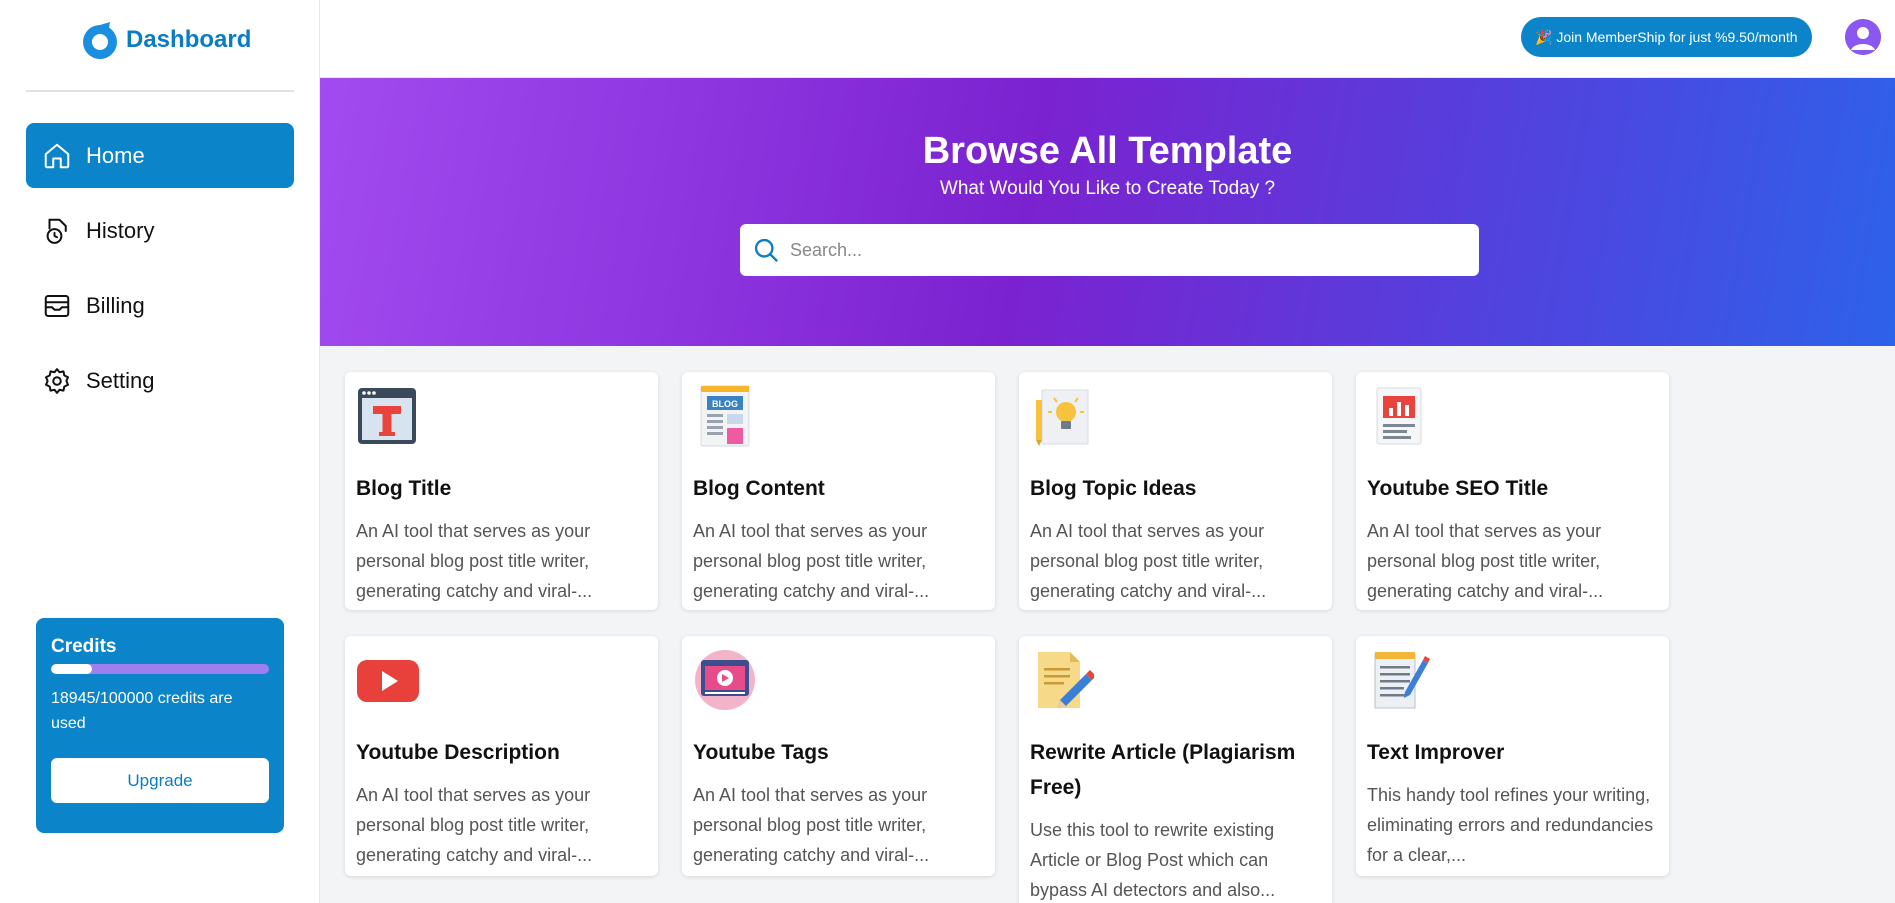 The width and height of the screenshot is (1895, 903). Describe the element at coordinates (1113, 488) in the screenshot. I see `template-title: Blog Topic Ideas` at that location.